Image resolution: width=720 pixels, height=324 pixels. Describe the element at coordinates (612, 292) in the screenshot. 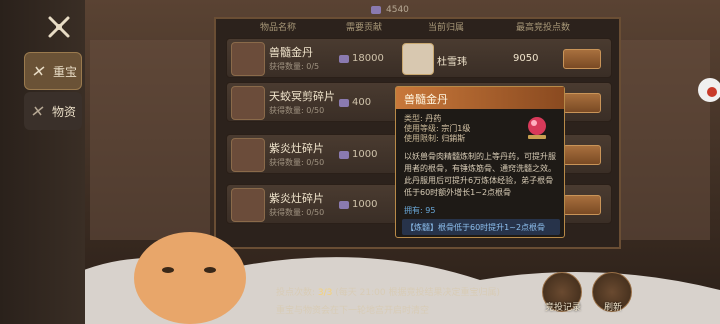

I see `refresh-button: 刷新` at that location.